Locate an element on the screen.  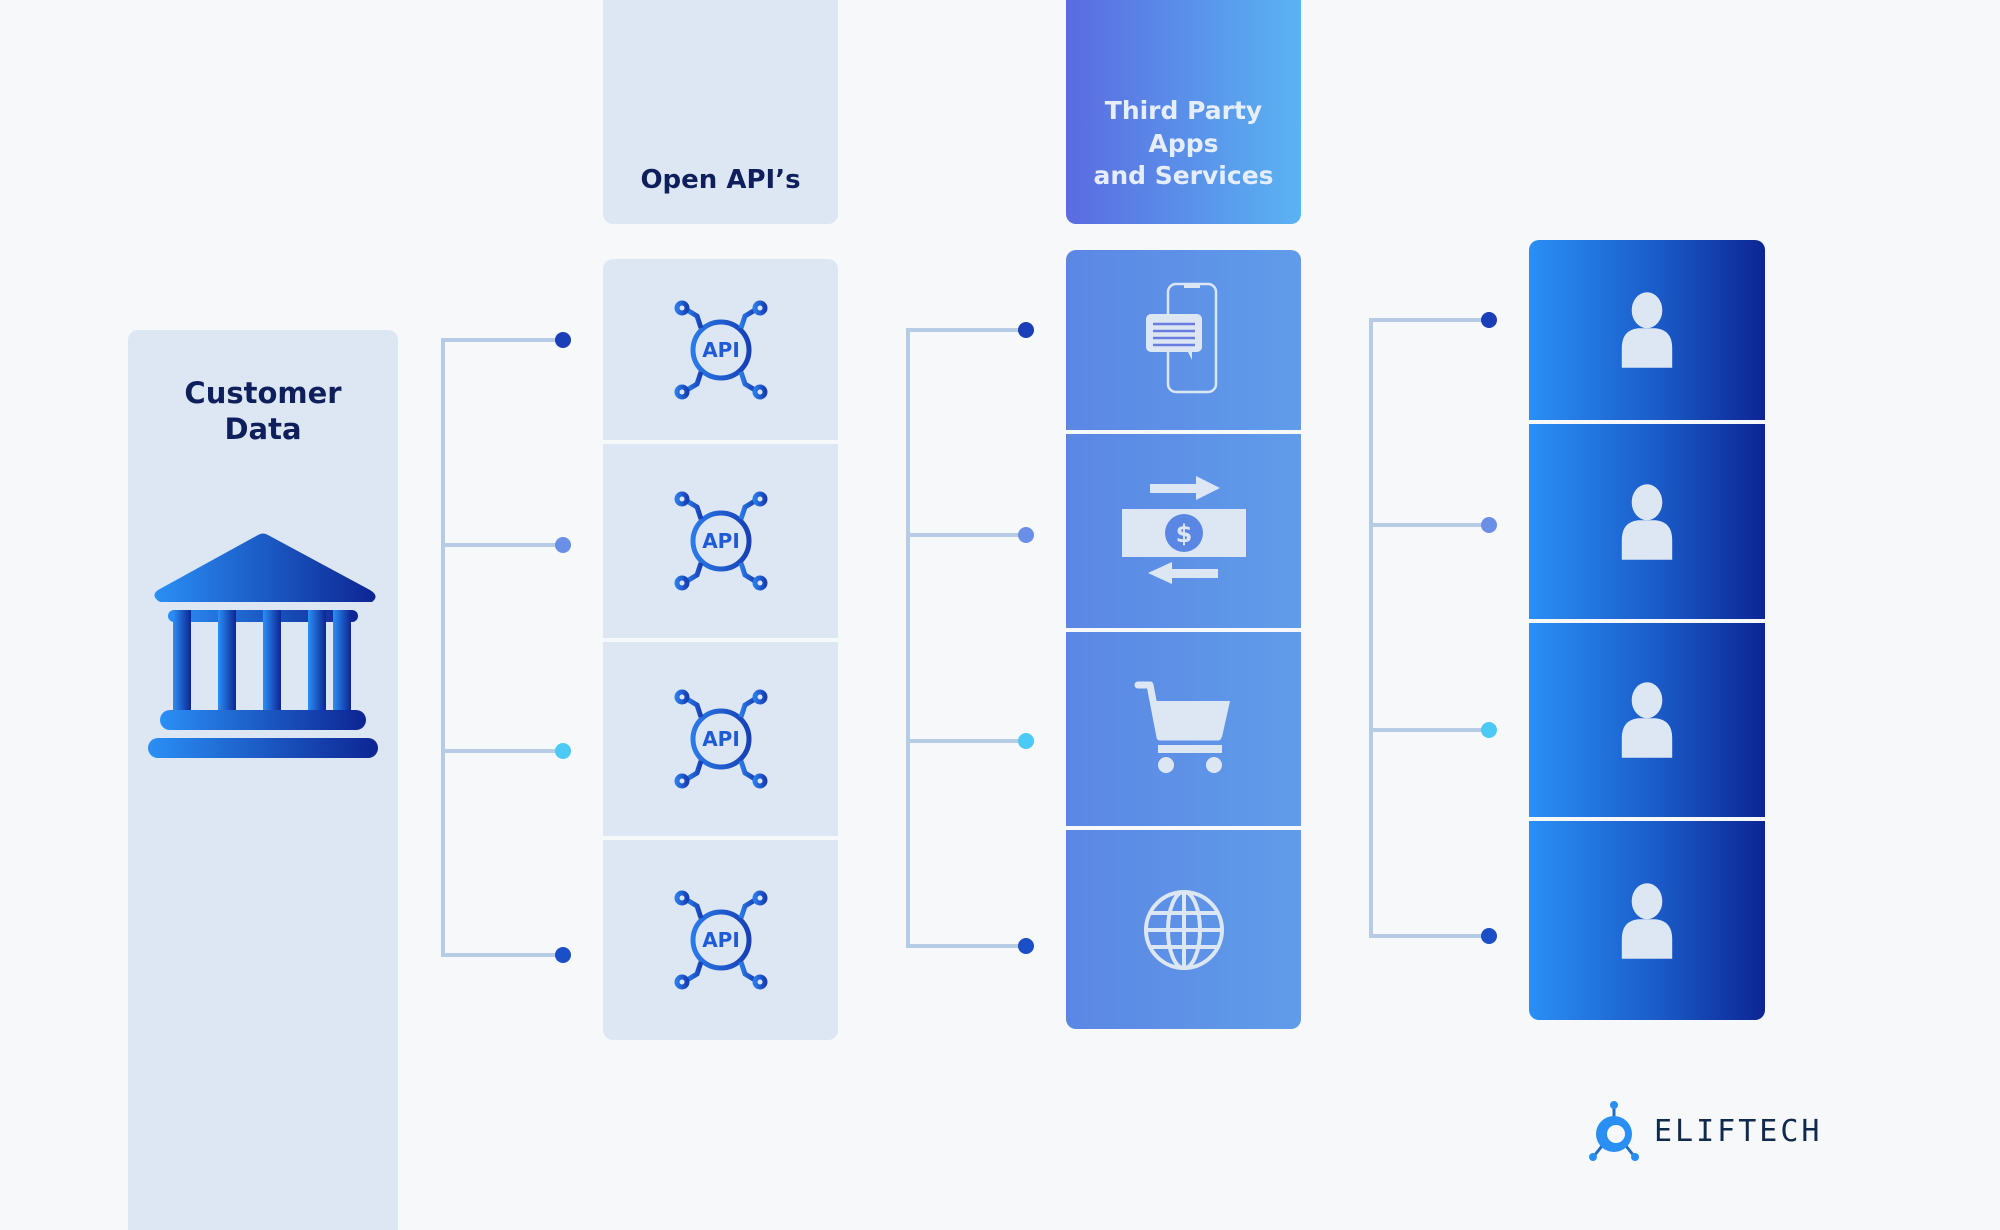
money-transfer-icon: $ is located at coordinates (1183, 530).